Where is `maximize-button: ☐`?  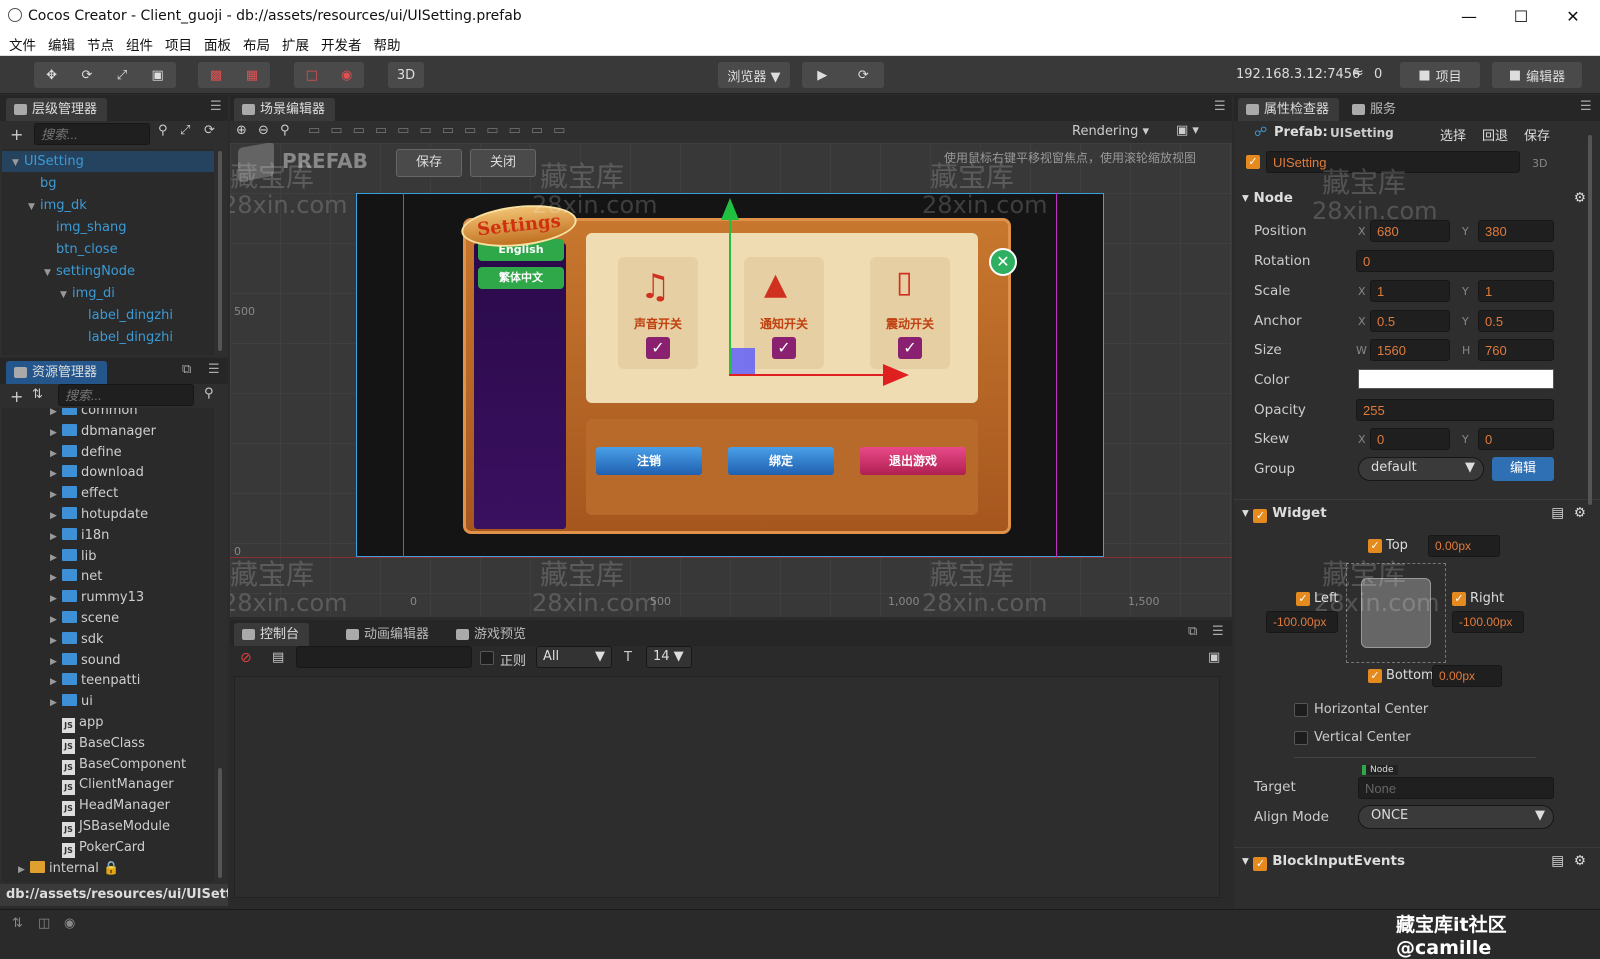
maximize-button: ☐ is located at coordinates (1521, 16).